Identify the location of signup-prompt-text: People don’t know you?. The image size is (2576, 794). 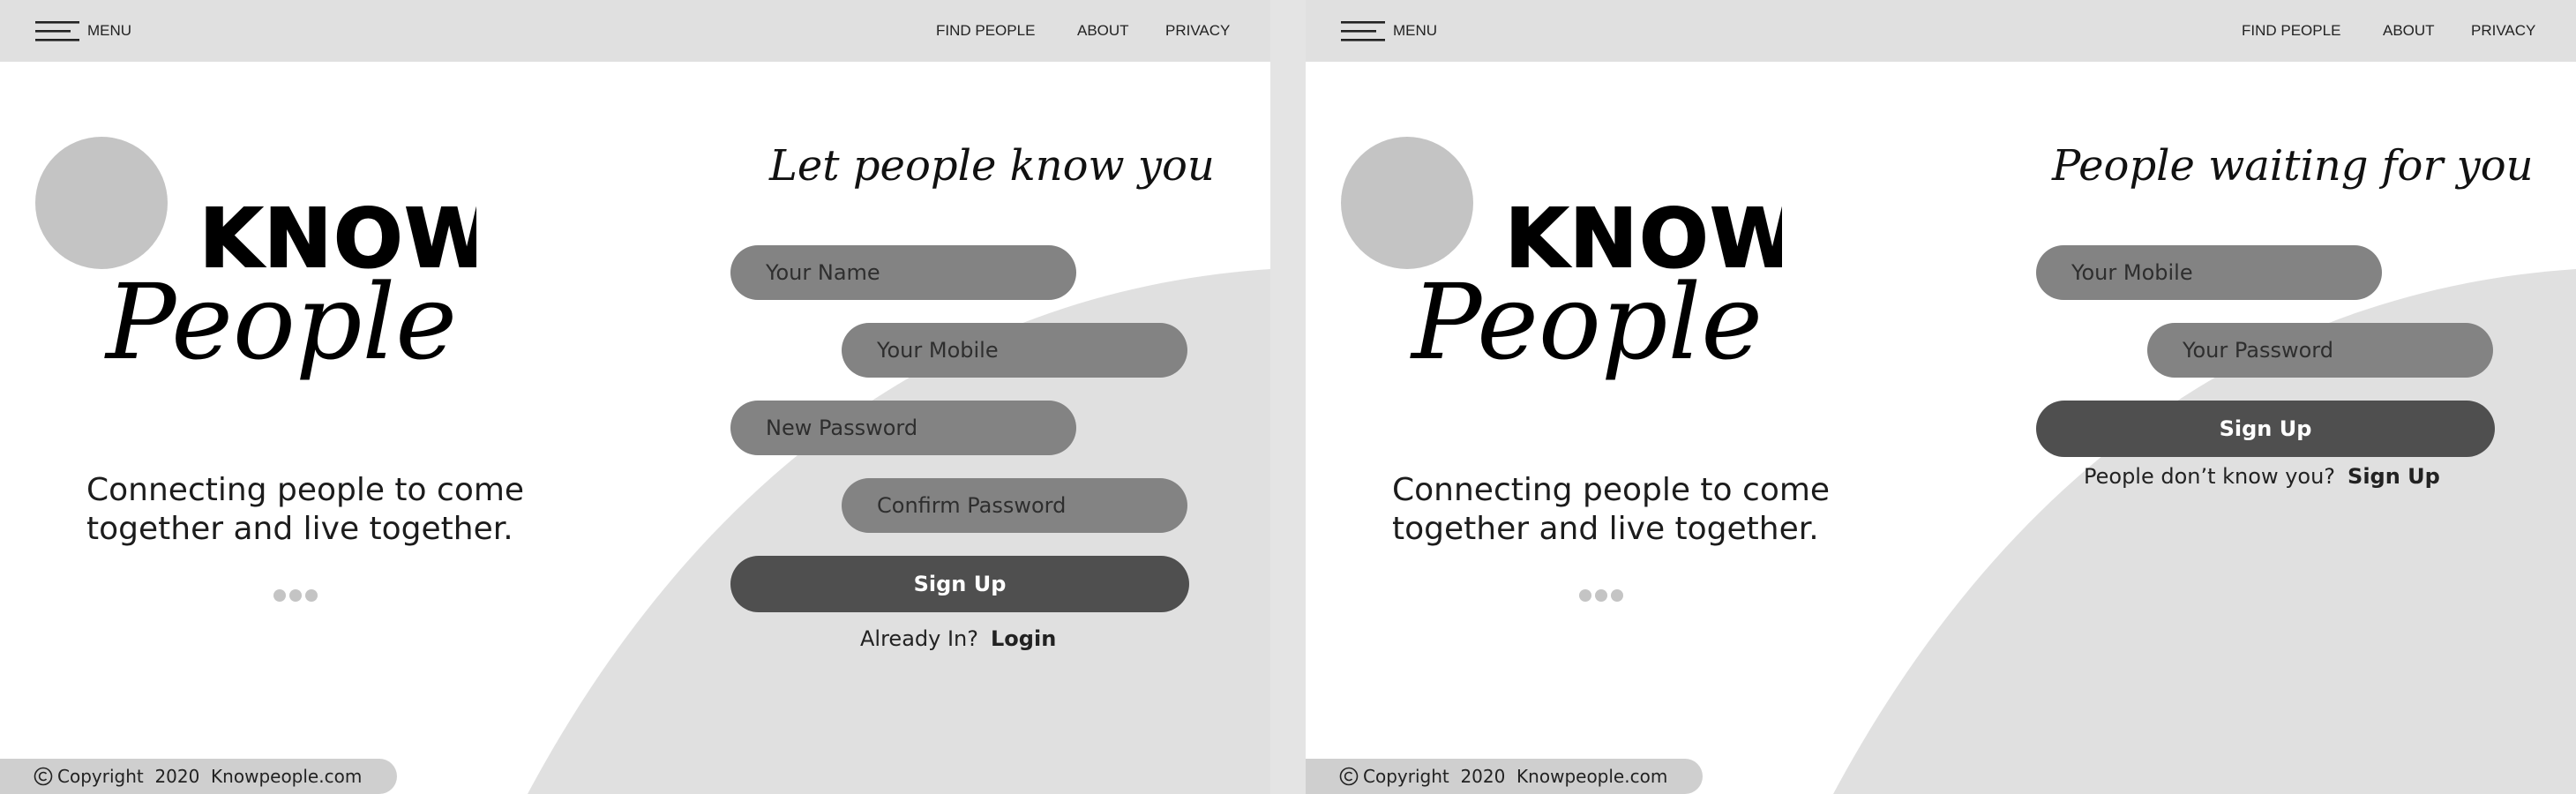
(2210, 476).